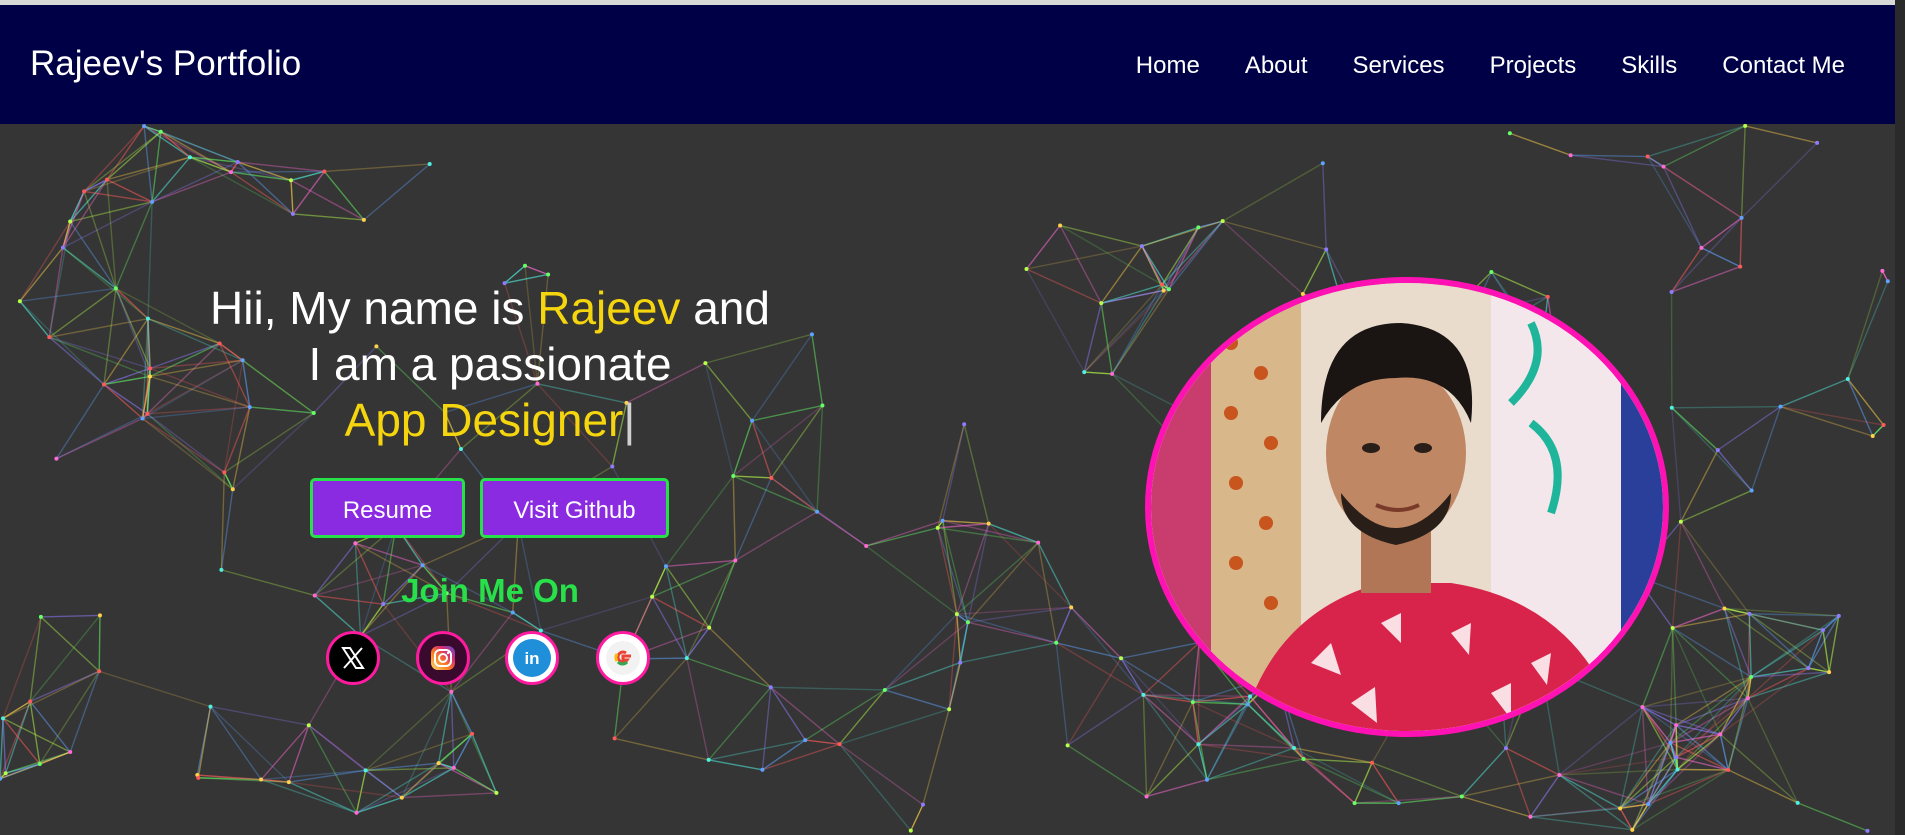  I want to click on linkedin-icon-text: in, so click(531, 658).